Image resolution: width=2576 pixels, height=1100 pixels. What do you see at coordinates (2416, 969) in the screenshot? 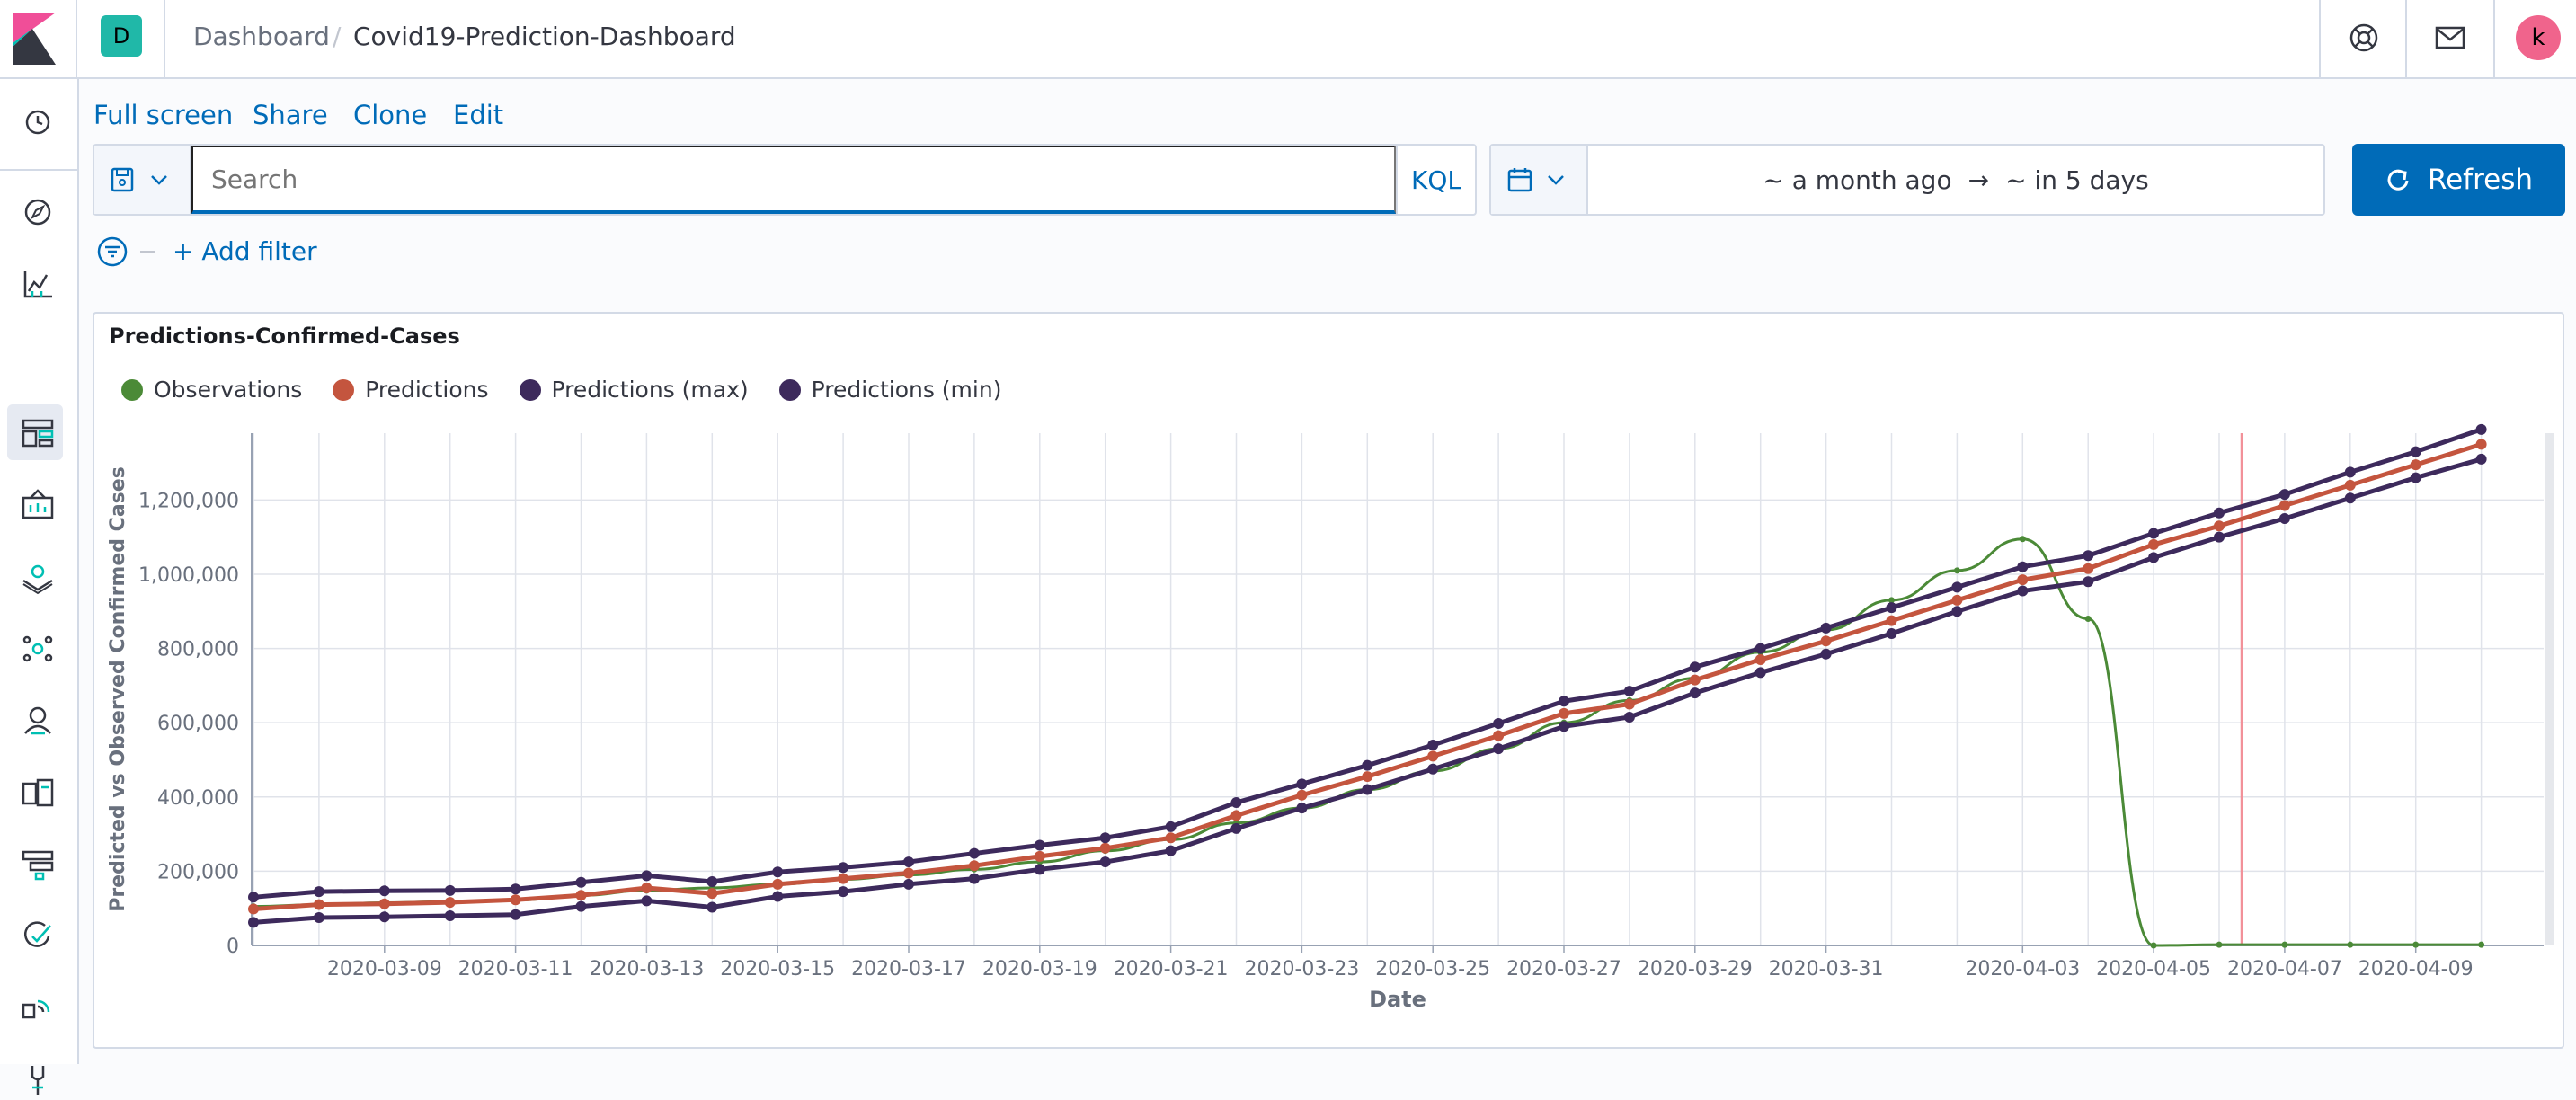
I see `x-tick-label: 2020-04-09` at bounding box center [2416, 969].